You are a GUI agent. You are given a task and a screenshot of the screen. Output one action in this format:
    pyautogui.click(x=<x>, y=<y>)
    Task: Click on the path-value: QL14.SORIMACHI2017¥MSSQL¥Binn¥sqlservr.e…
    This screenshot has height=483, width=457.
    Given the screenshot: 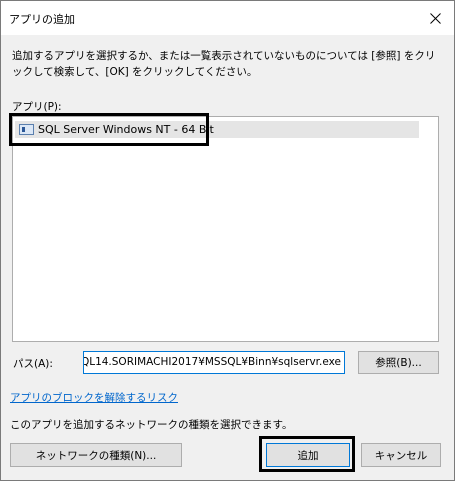 What is the action you would take?
    pyautogui.click(x=212, y=362)
    